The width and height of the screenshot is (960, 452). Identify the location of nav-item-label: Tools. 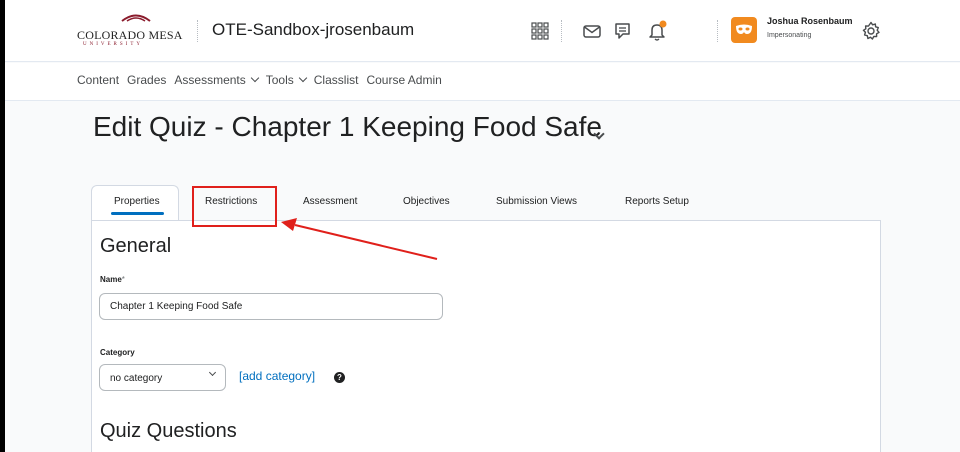
(279, 80).